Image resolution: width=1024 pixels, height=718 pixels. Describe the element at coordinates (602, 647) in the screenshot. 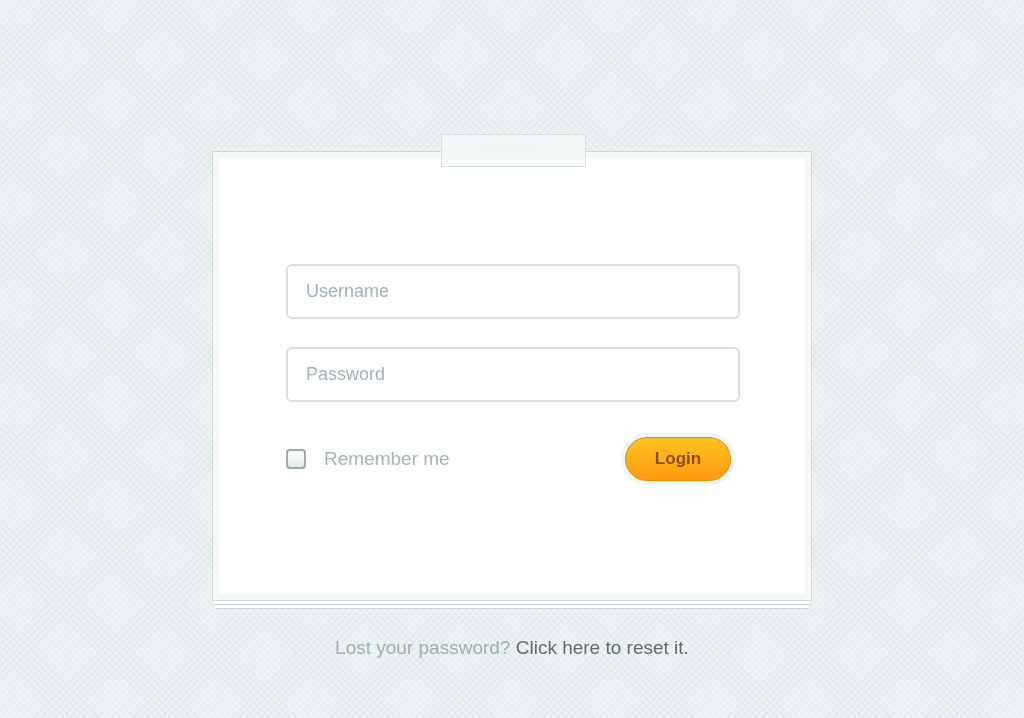

I see `reset-link: Click here to reset it.` at that location.